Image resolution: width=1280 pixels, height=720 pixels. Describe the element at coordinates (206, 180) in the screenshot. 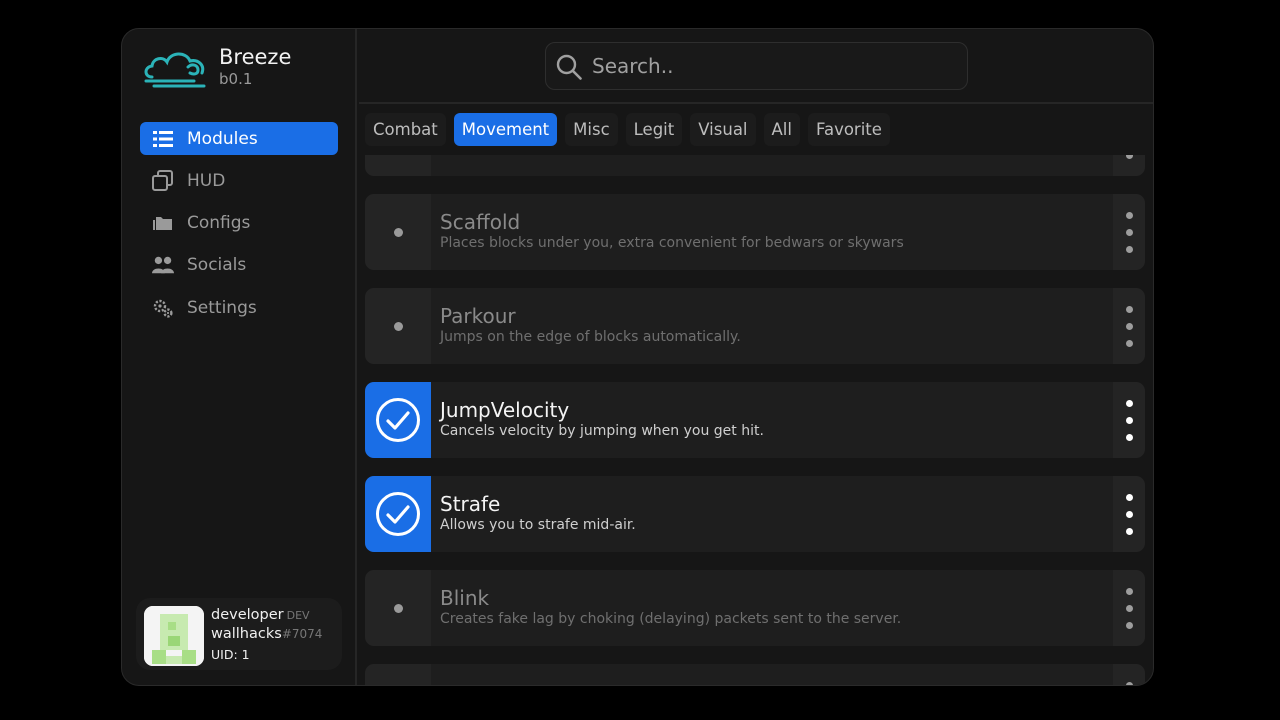

I see `sidebar-item-label: HUD` at that location.